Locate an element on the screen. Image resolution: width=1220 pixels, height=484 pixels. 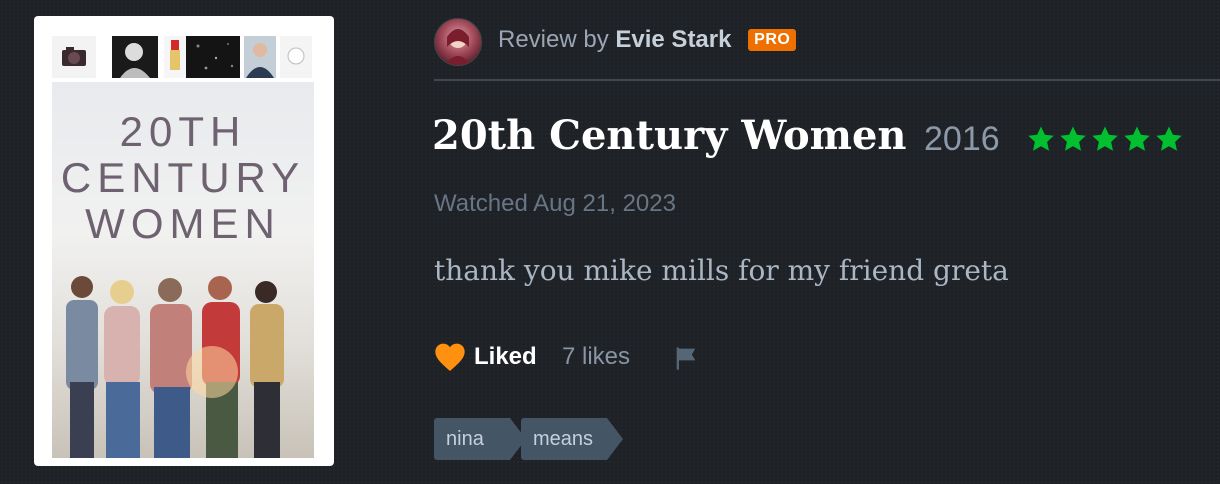
star-rating is located at coordinates (1105, 139).